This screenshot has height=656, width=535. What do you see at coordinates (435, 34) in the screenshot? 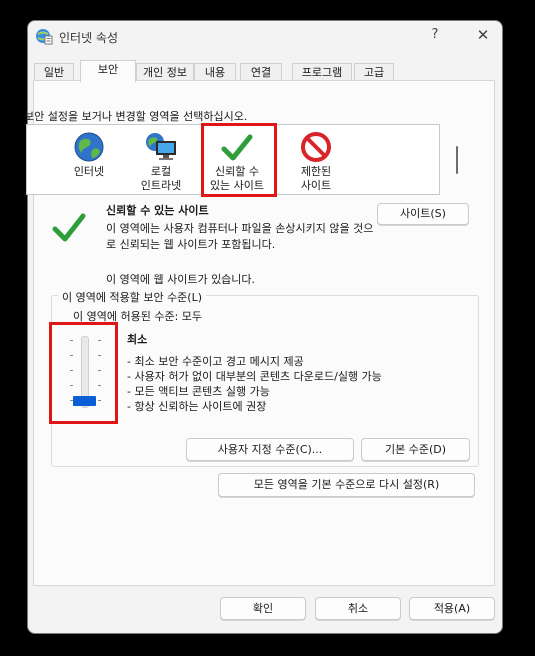
I see `help-button: ?` at bounding box center [435, 34].